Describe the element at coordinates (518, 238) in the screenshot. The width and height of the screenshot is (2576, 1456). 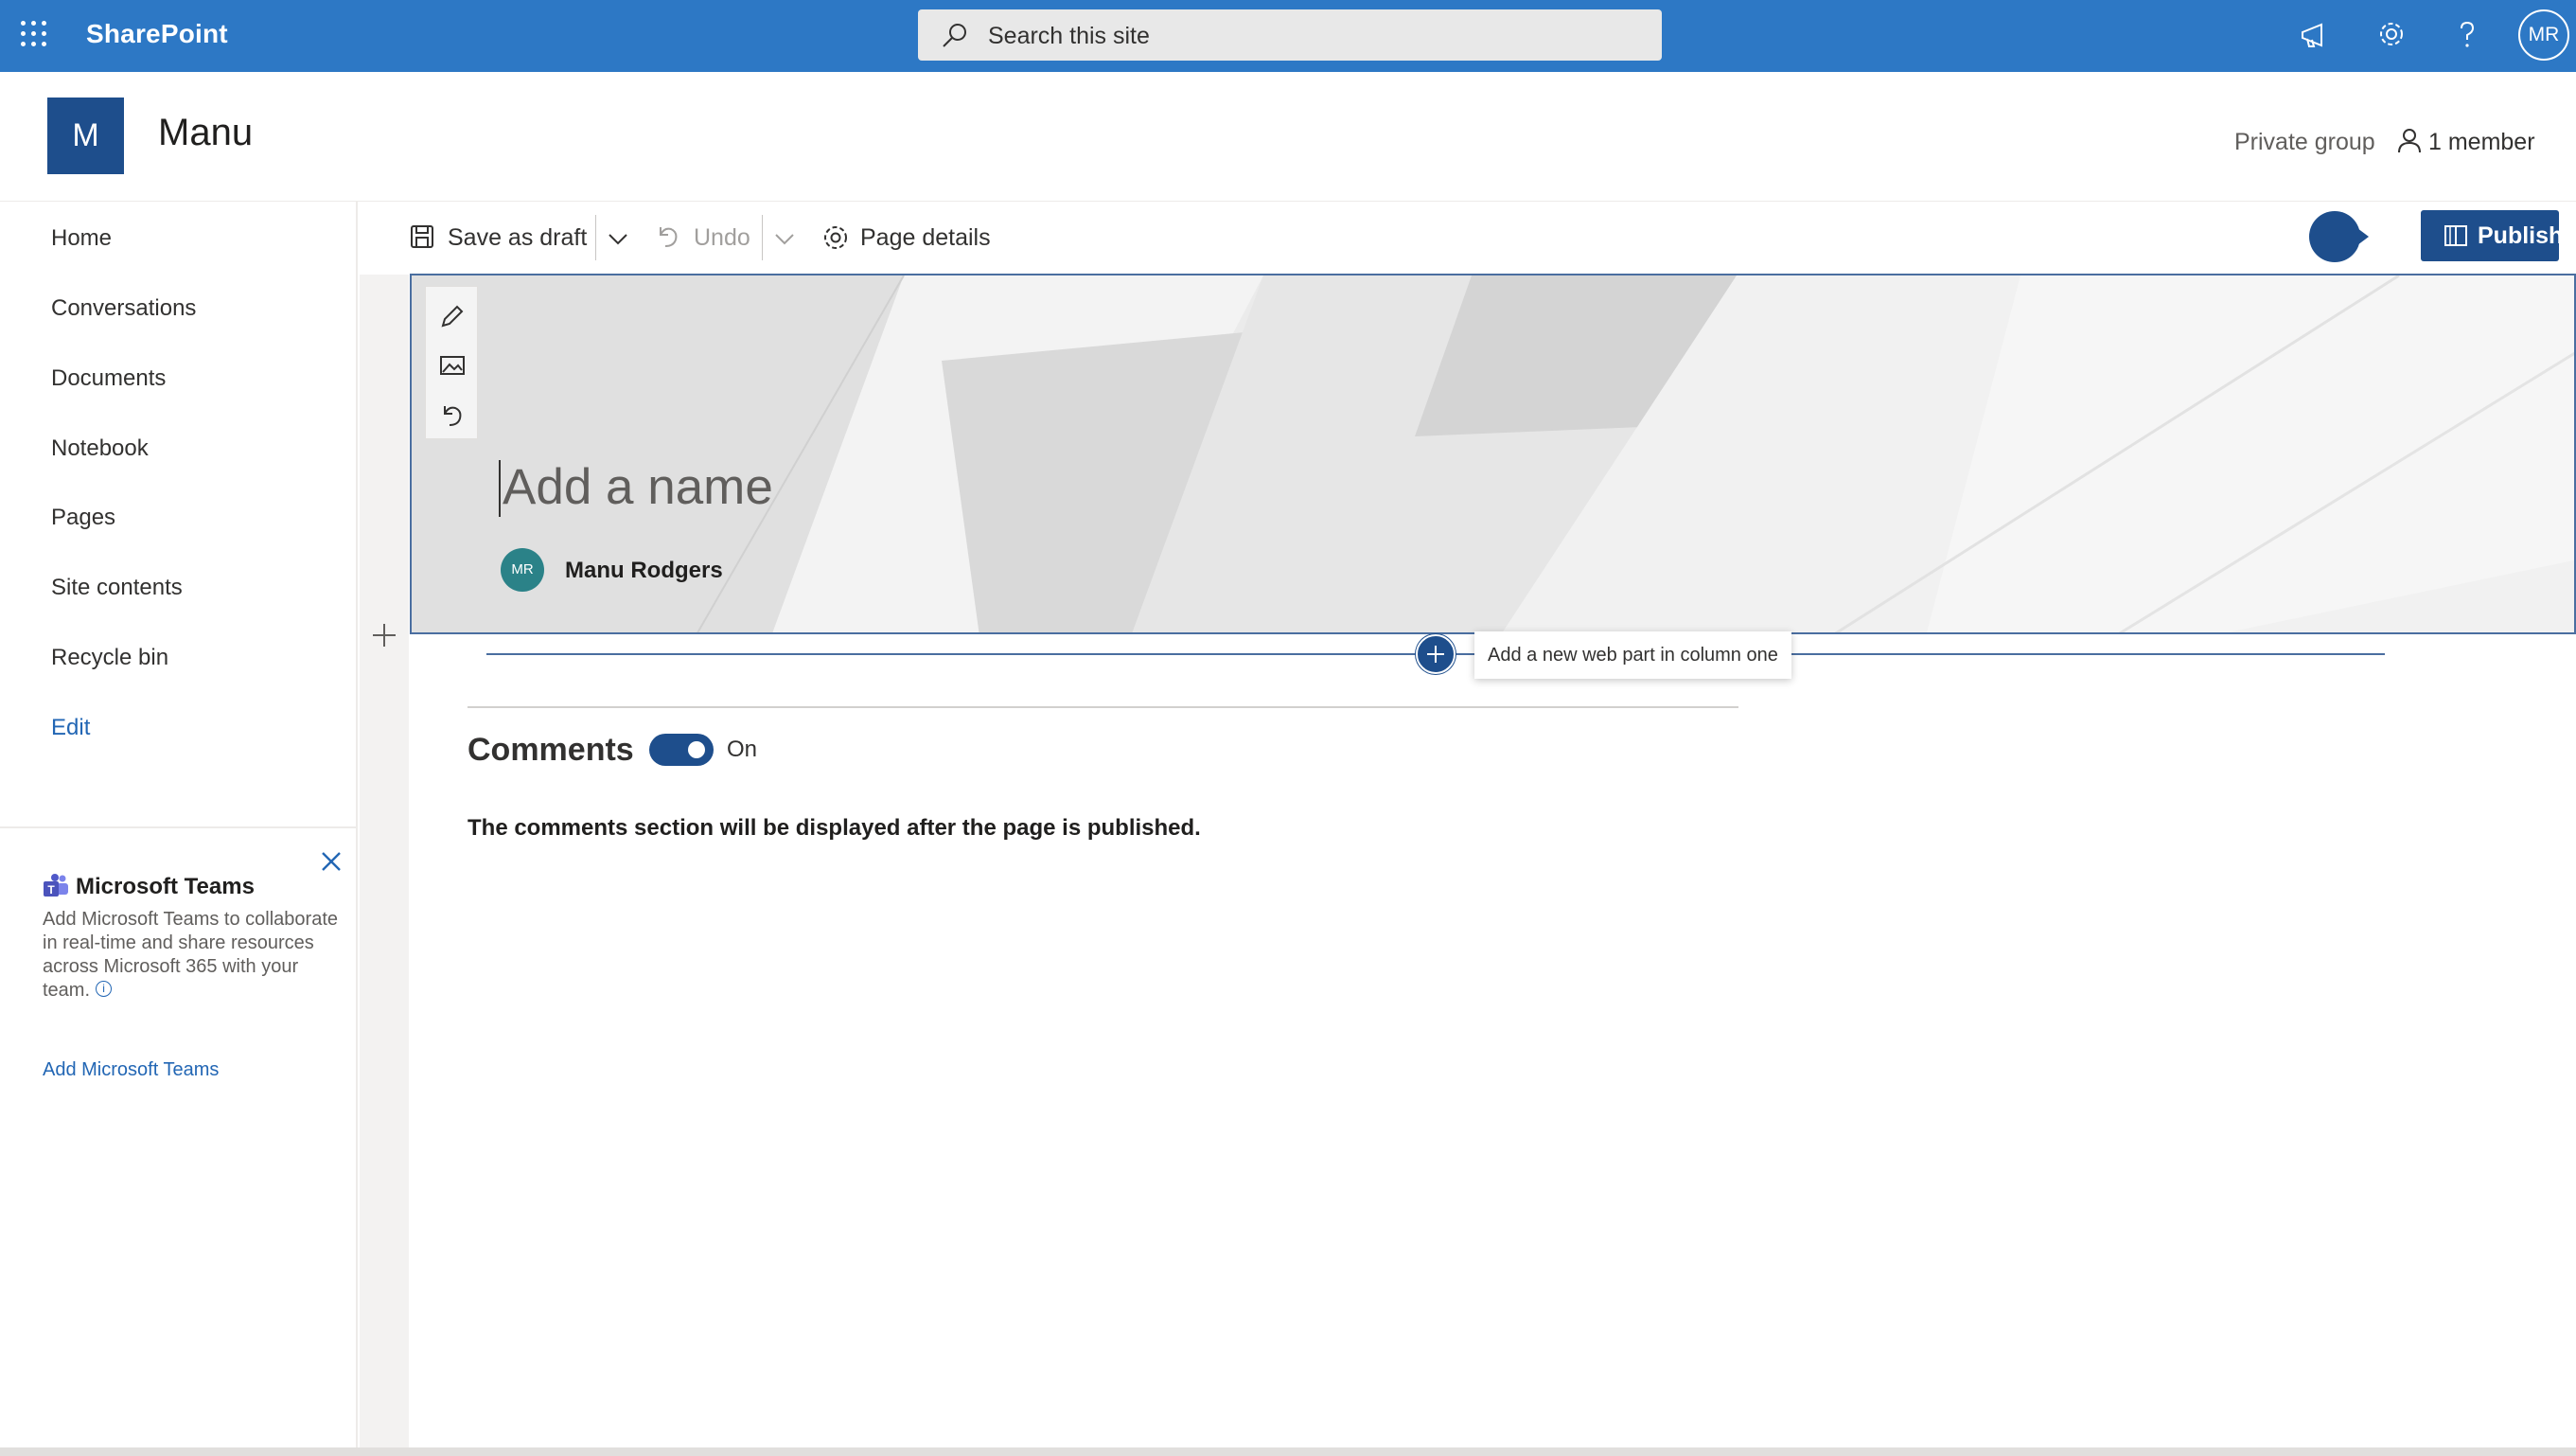
I see `save-draft-label: Save as draft` at that location.